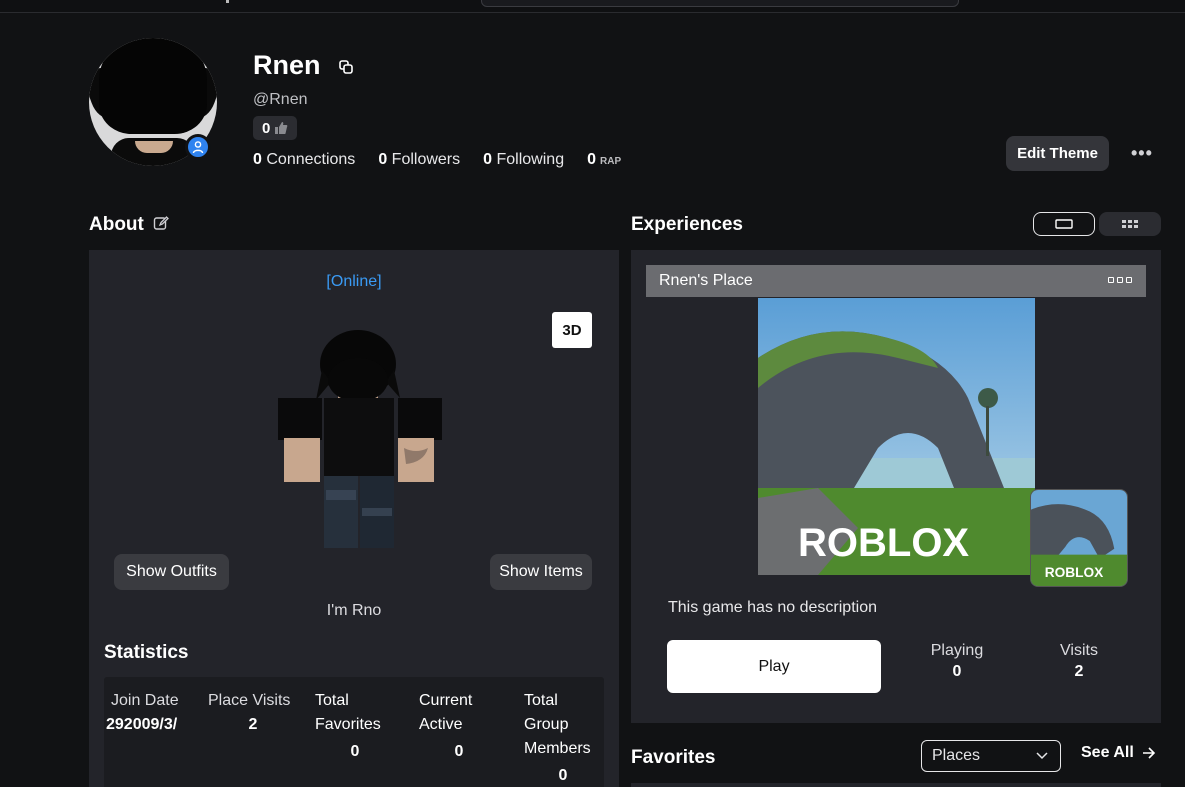 This screenshot has width=1185, height=787. I want to click on edit-icon, so click(161, 223).